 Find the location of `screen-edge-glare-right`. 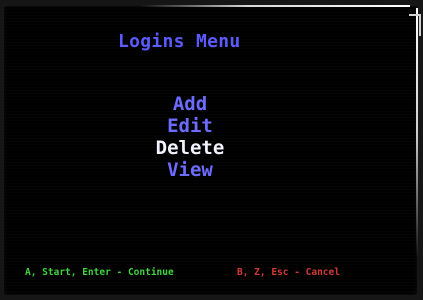

screen-edge-glare-right is located at coordinates (417, 133).